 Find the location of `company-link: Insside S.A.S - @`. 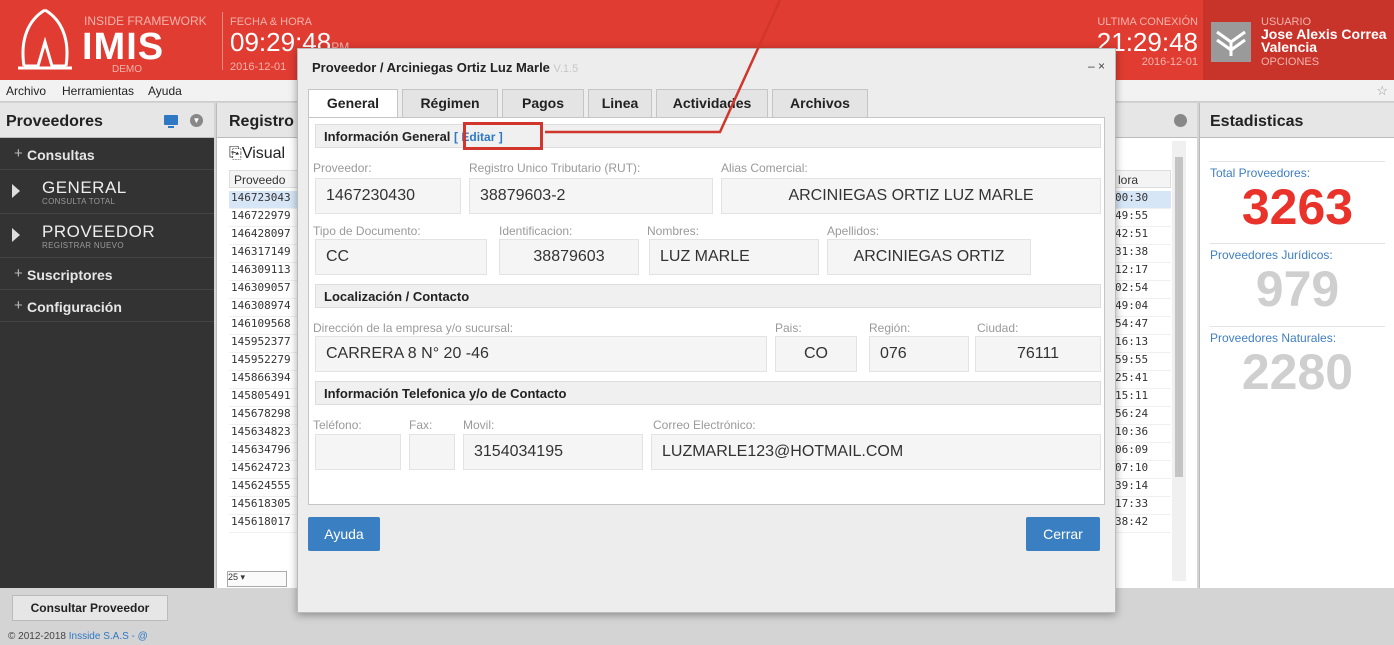

company-link: Insside S.A.S - @ is located at coordinates (108, 636).